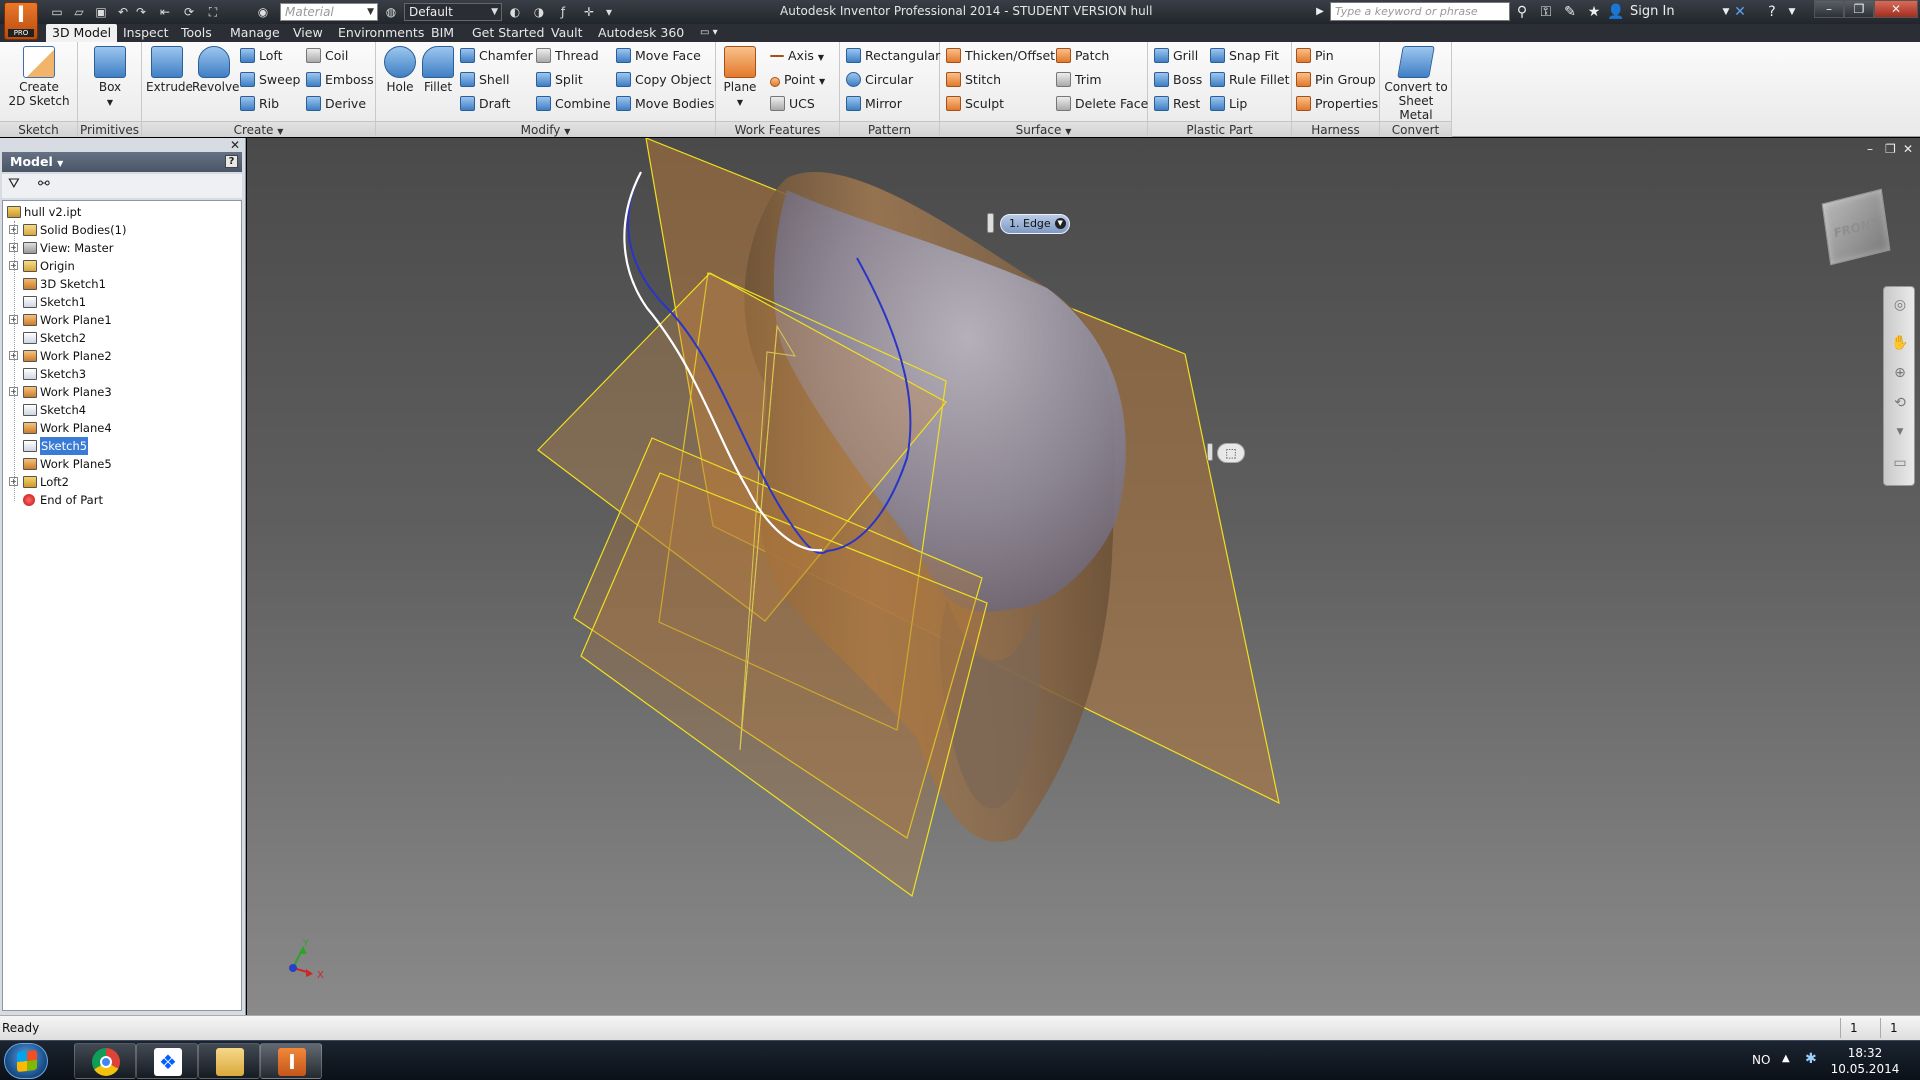  What do you see at coordinates (1244, 56) in the screenshot?
I see `snap-fit-button: Snap Fit` at bounding box center [1244, 56].